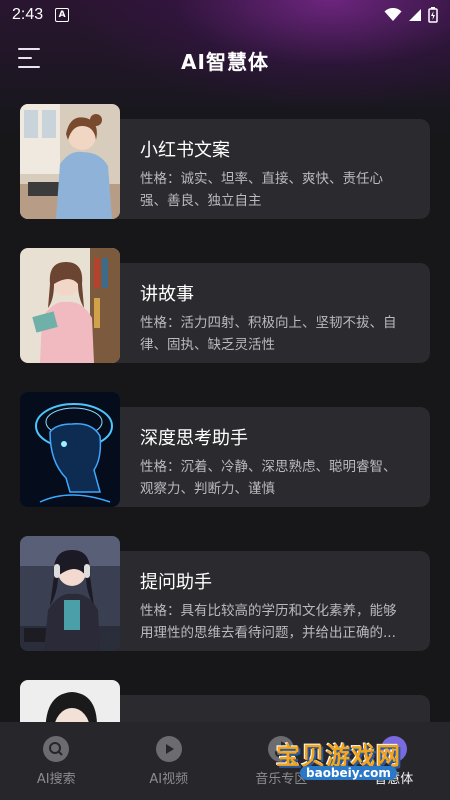  Describe the element at coordinates (225, 452) in the screenshot. I see `agent-card: 深度思考助手 性格：沉着、冷静、深思熟虑、聪明睿智、观察力、判断力、谨慎` at that location.